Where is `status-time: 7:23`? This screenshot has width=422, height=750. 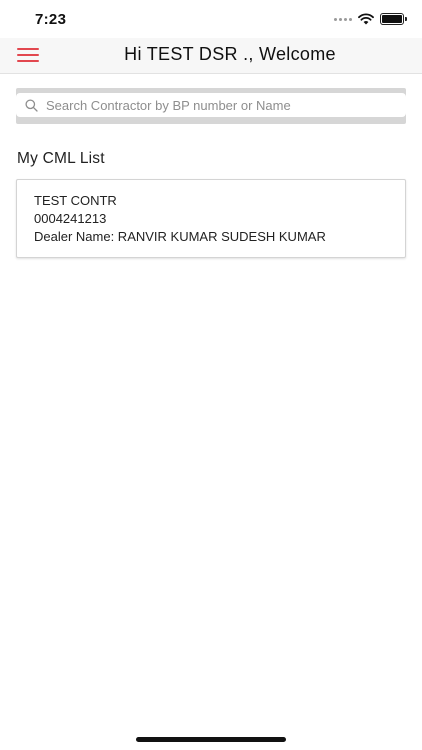
status-time: 7:23 is located at coordinates (51, 19).